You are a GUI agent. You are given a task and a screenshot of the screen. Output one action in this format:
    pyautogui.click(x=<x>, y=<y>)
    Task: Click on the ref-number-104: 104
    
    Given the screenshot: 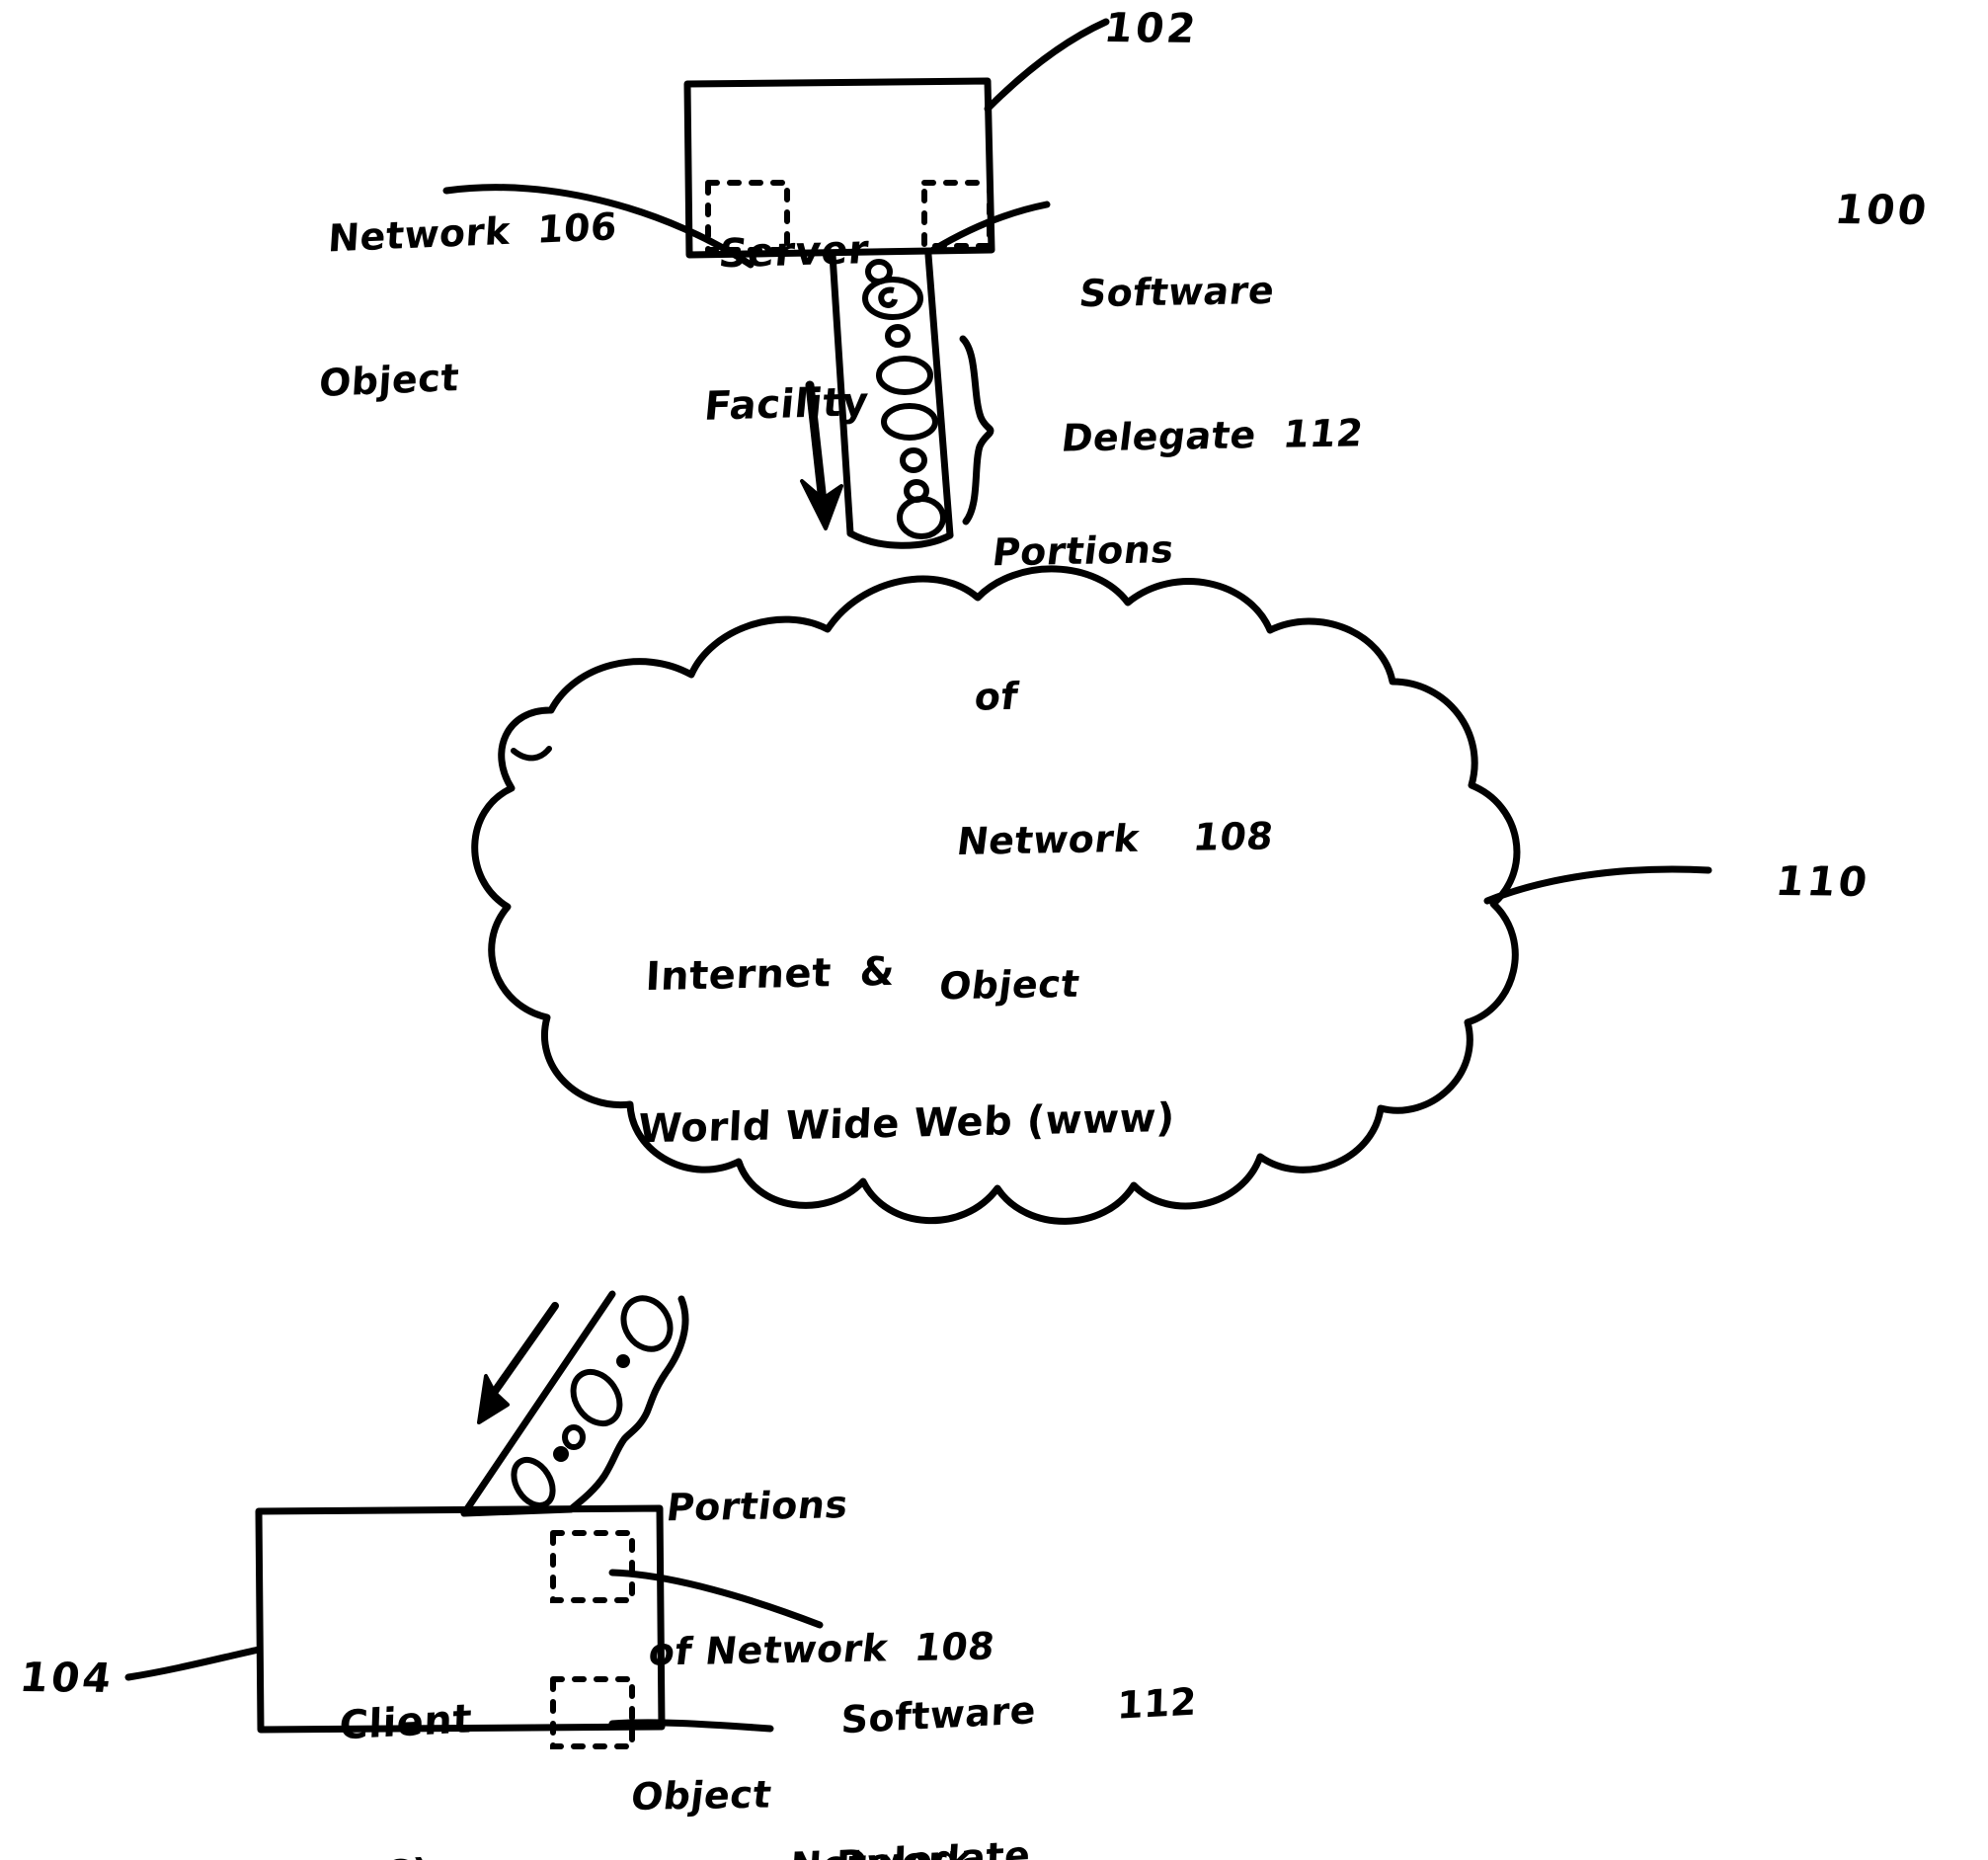 What is the action you would take?
    pyautogui.click(x=67, y=1677)
    